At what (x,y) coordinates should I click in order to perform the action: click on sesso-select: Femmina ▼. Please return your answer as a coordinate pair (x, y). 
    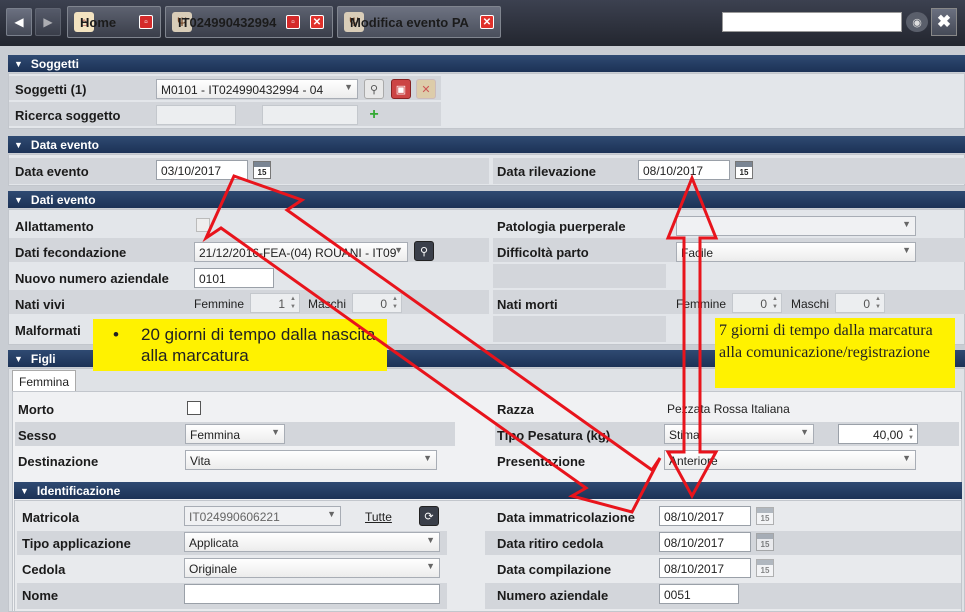
    Looking at the image, I should click on (235, 434).